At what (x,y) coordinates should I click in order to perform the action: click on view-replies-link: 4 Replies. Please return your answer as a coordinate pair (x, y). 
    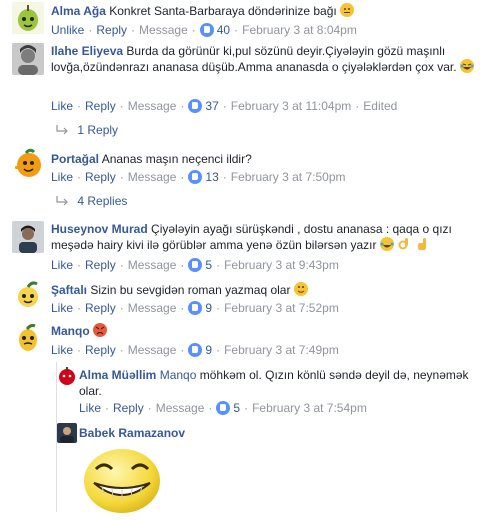
    Looking at the image, I should click on (91, 201).